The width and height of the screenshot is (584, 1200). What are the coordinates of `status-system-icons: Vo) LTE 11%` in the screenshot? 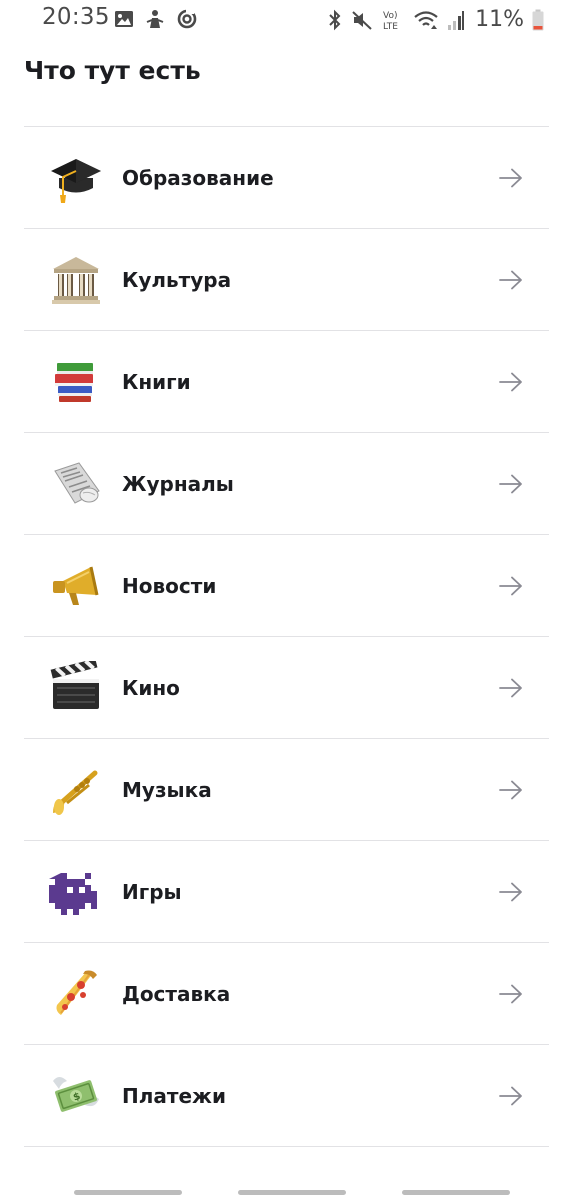 It's located at (435, 19).